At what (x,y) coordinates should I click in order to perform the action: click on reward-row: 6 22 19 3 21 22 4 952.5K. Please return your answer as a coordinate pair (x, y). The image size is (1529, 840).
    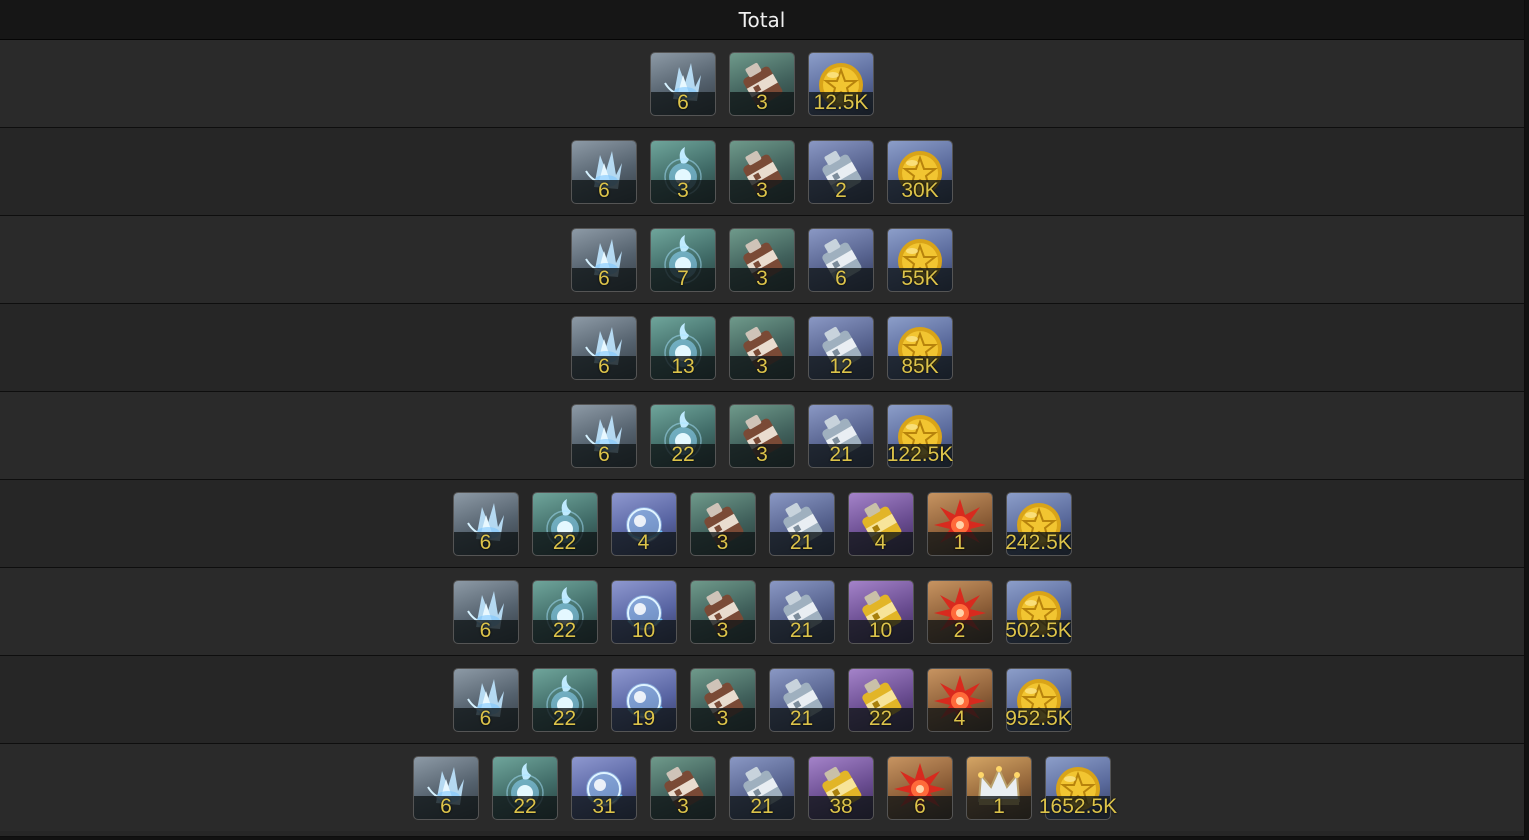
    Looking at the image, I should click on (762, 700).